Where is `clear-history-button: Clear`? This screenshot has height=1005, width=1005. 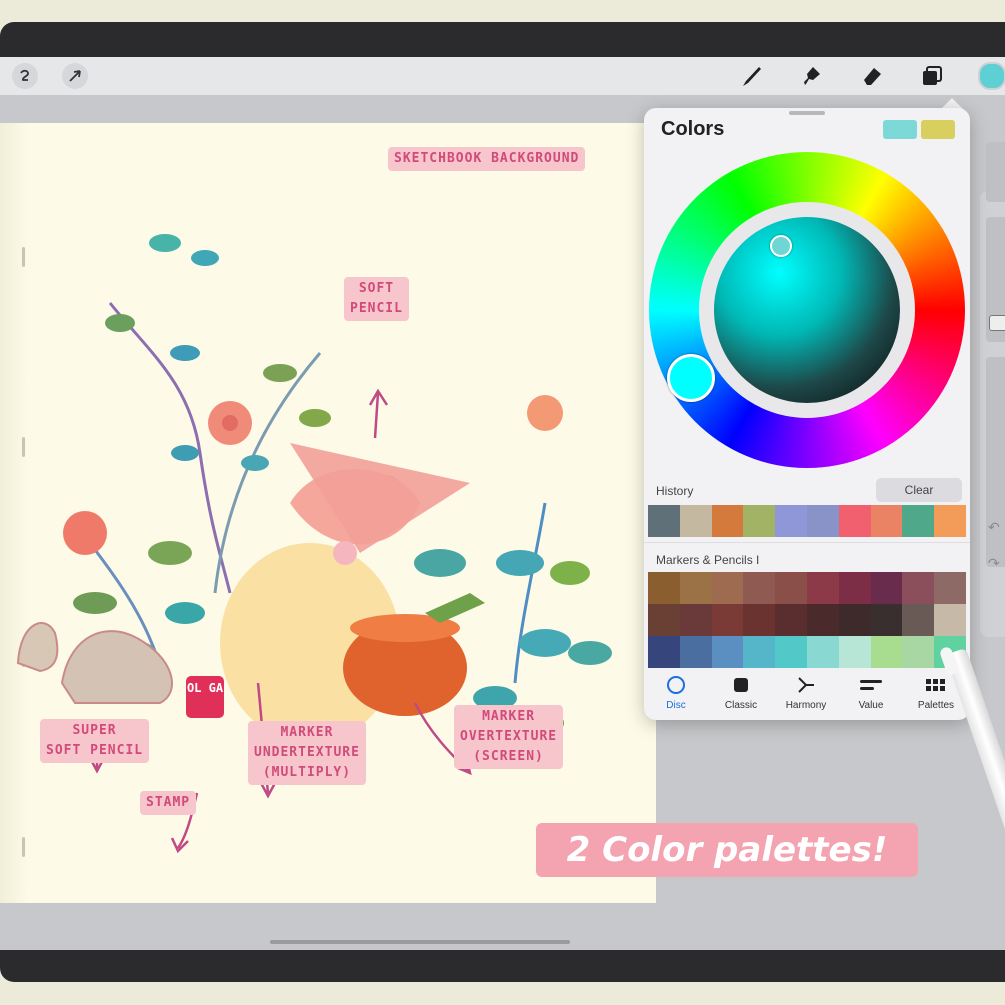 clear-history-button: Clear is located at coordinates (919, 490).